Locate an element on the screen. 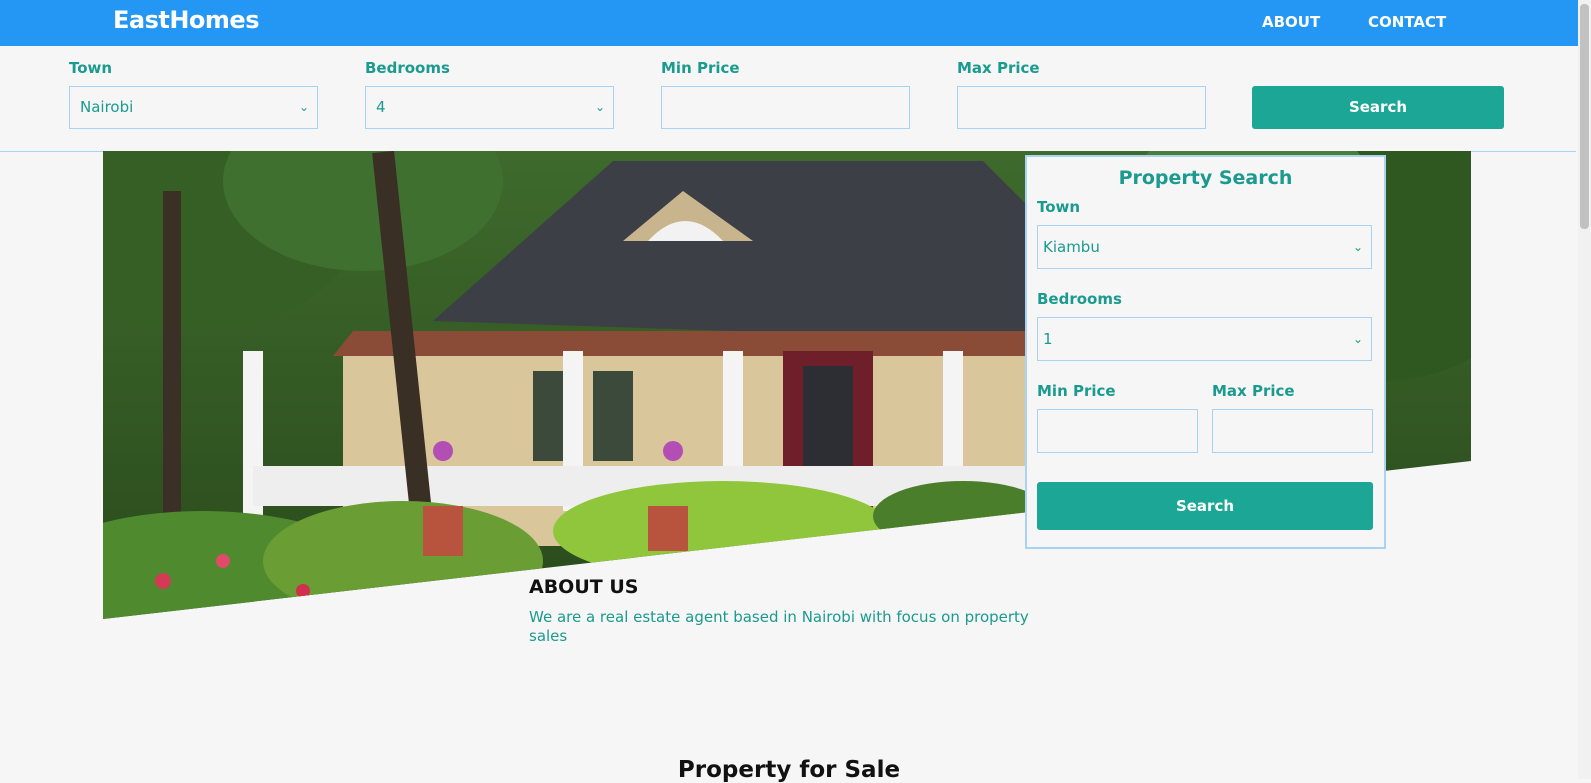 The height and width of the screenshot is (783, 1591). town-select-value: Nairobi is located at coordinates (107, 107).